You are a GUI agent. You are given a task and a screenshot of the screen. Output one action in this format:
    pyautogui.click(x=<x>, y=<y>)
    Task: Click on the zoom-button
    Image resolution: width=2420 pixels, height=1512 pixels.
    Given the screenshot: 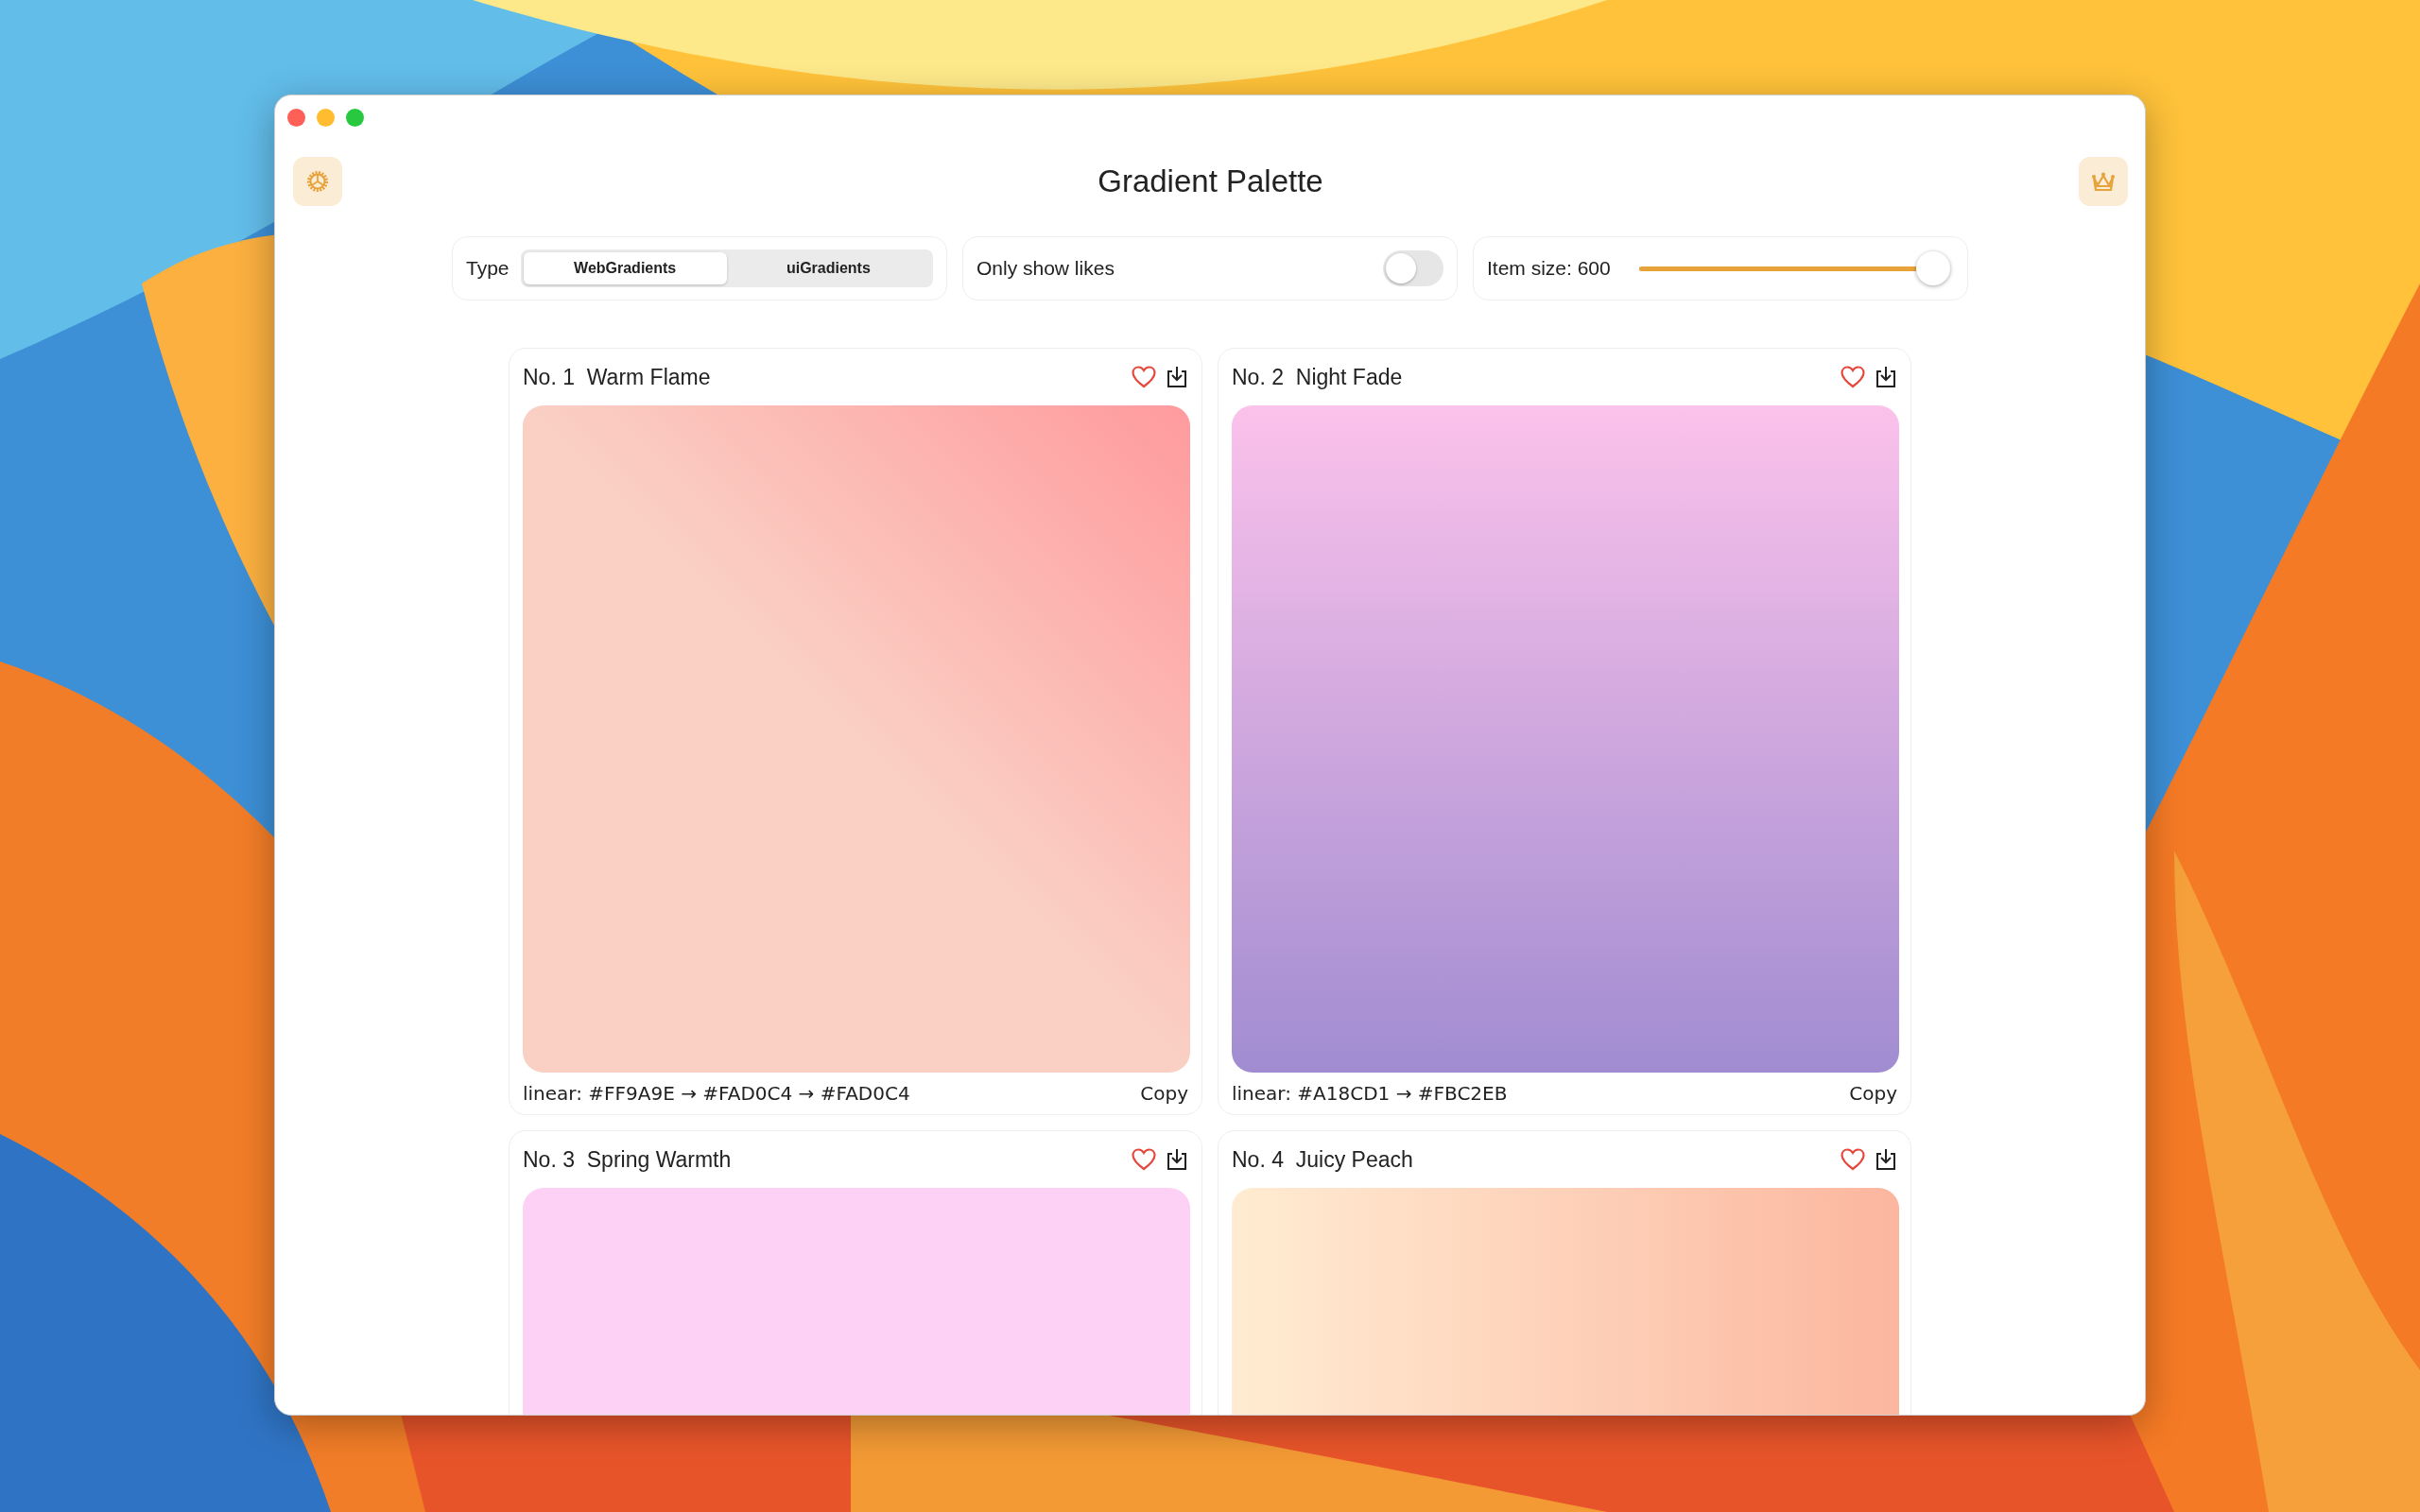 What is the action you would take?
    pyautogui.click(x=355, y=118)
    